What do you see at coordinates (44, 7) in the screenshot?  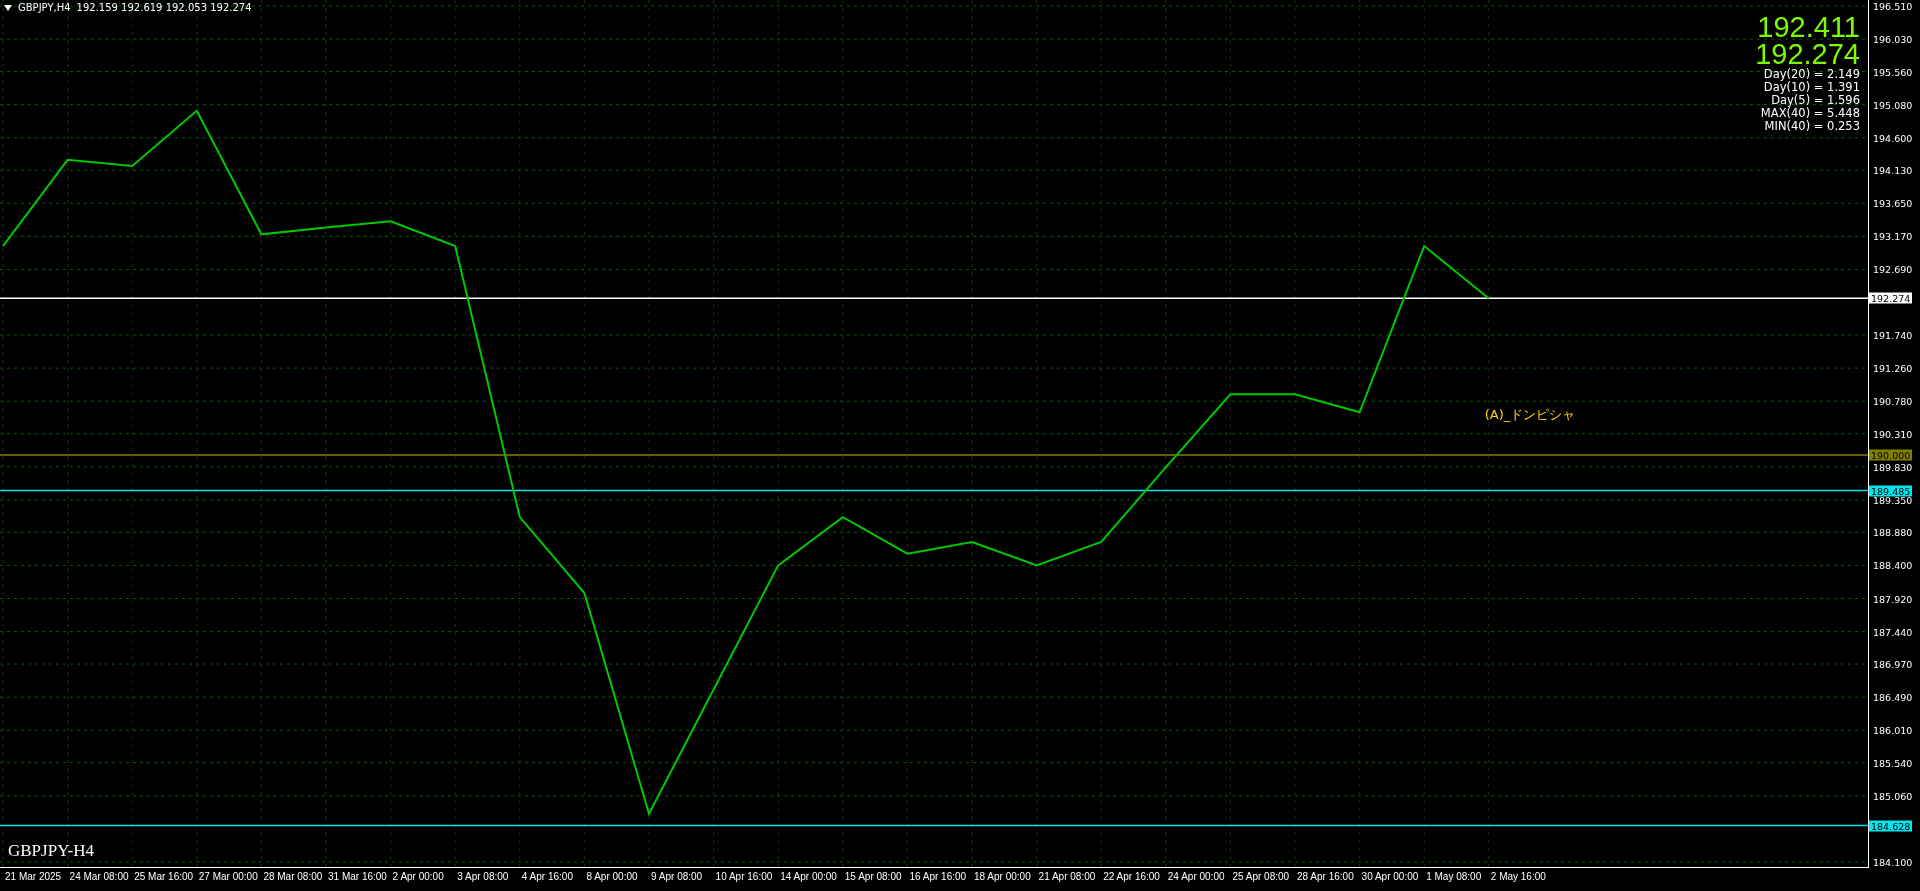 I see `symbol-title: GBPJPY,H4` at bounding box center [44, 7].